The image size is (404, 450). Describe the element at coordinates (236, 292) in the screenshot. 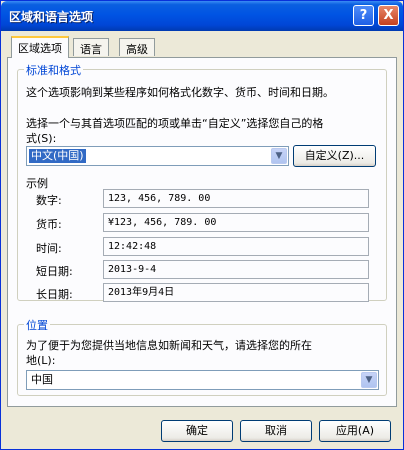

I see `sample-long-date-value: 2013年9月4日` at that location.